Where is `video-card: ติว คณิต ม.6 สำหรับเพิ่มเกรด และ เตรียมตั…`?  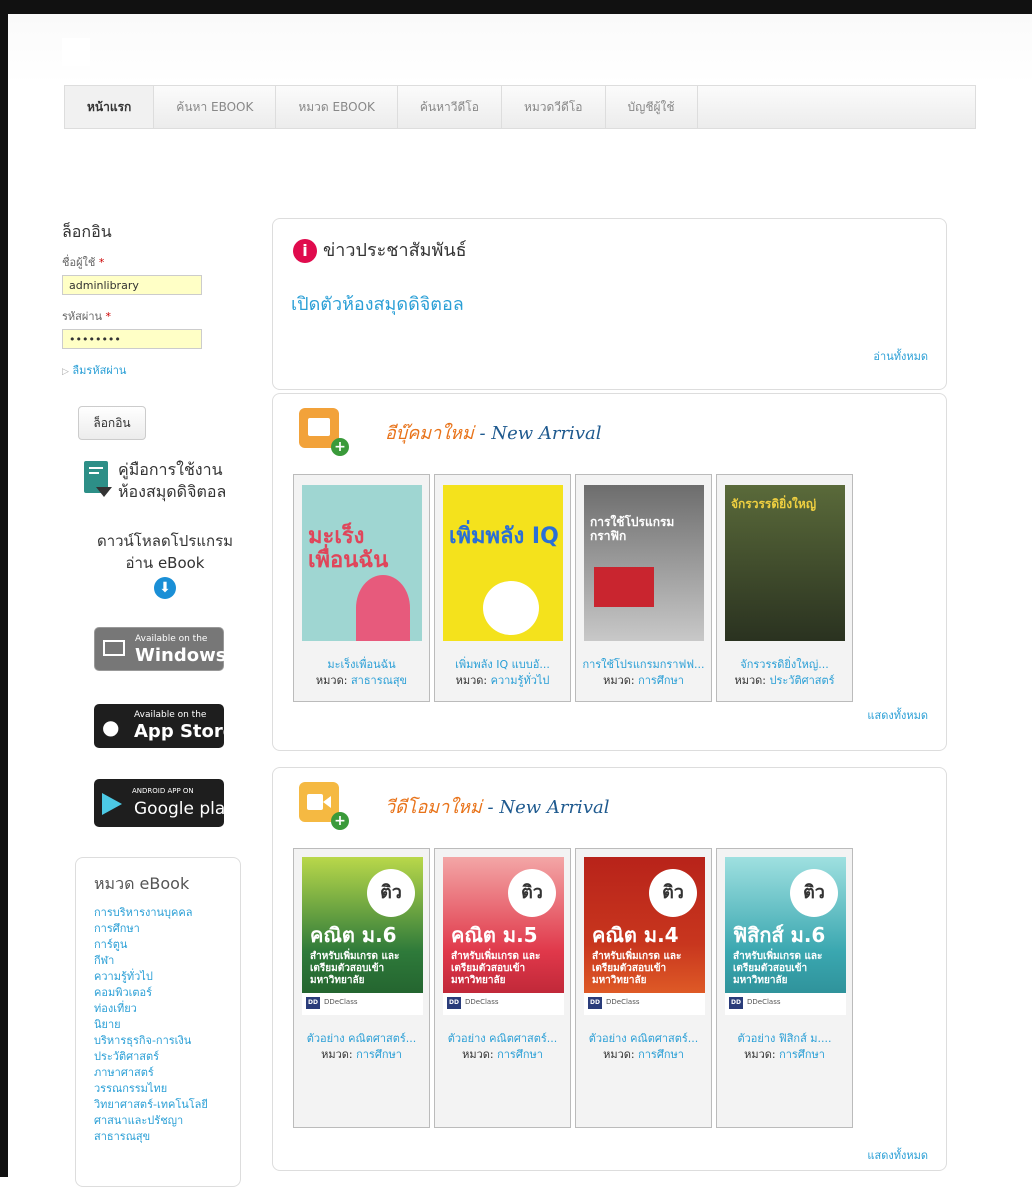
video-card: ติว คณิต ม.6 สำหรับเพิ่มเกรด และ เตรียมตั… is located at coordinates (361, 988).